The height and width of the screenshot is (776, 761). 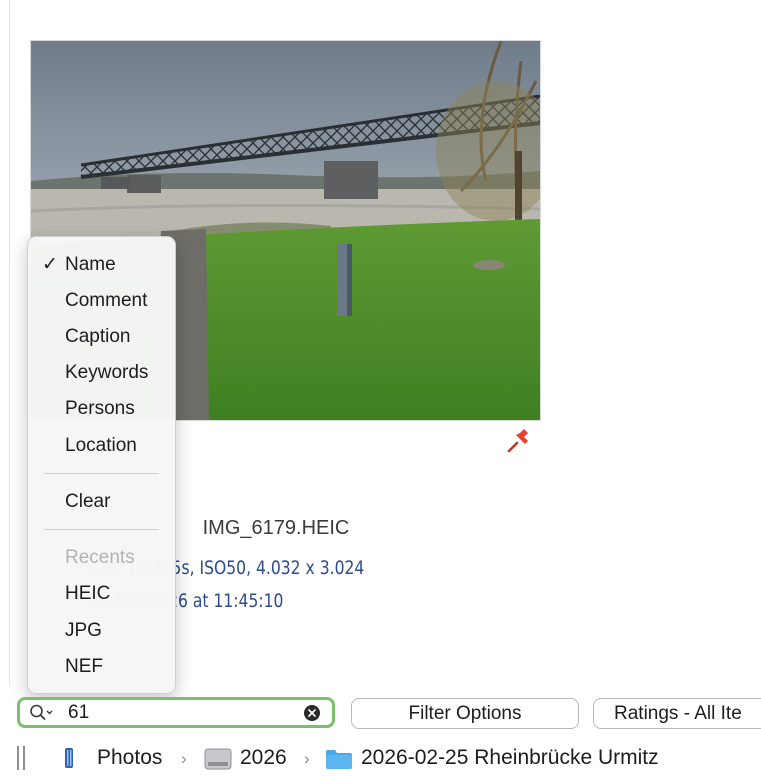 I want to click on filter-options-button: Filter Options, so click(x=465, y=713).